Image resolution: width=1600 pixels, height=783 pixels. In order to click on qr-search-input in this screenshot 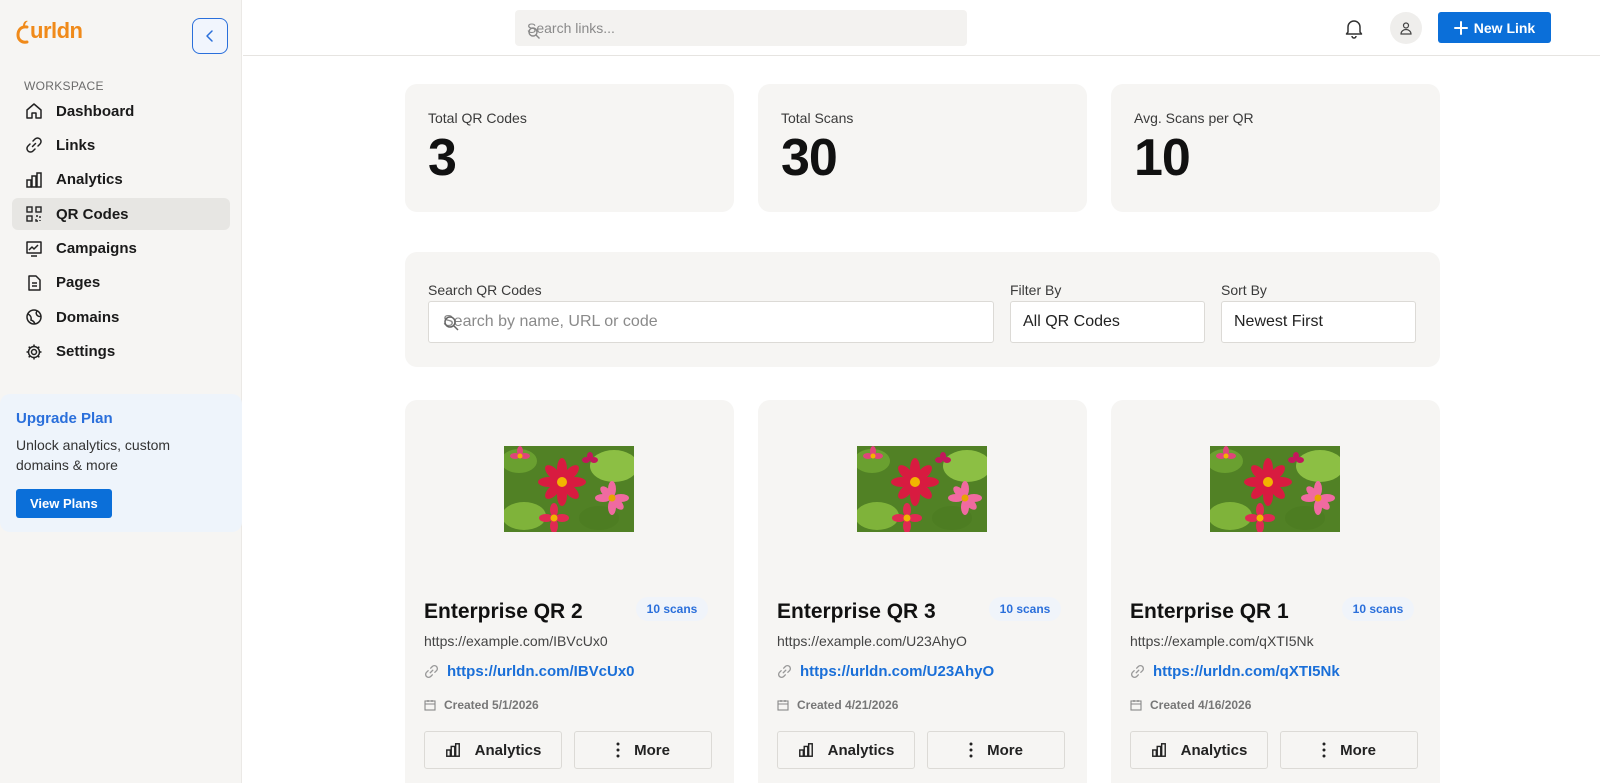, I will do `click(718, 322)`.